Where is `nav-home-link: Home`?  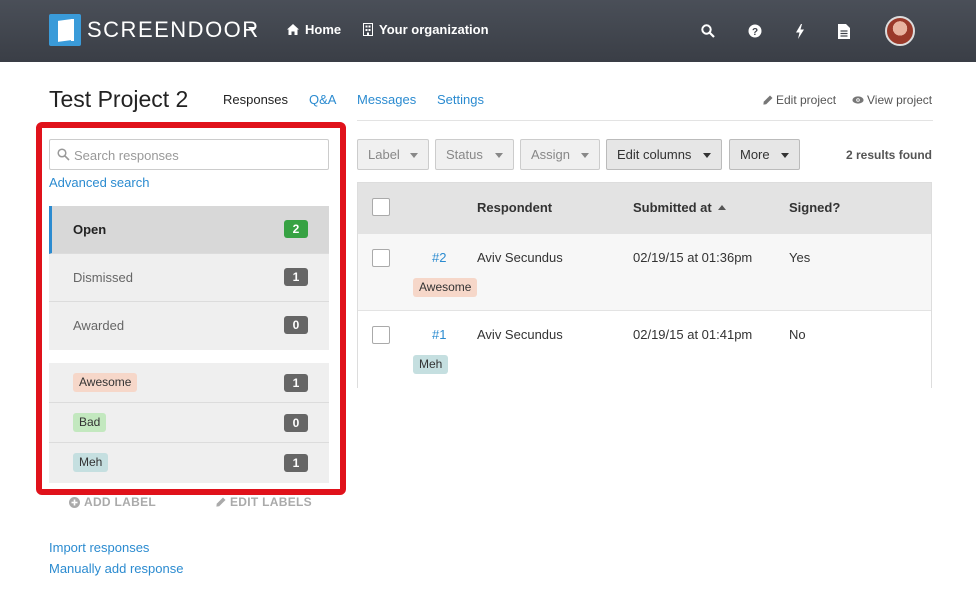 nav-home-link: Home is located at coordinates (314, 29).